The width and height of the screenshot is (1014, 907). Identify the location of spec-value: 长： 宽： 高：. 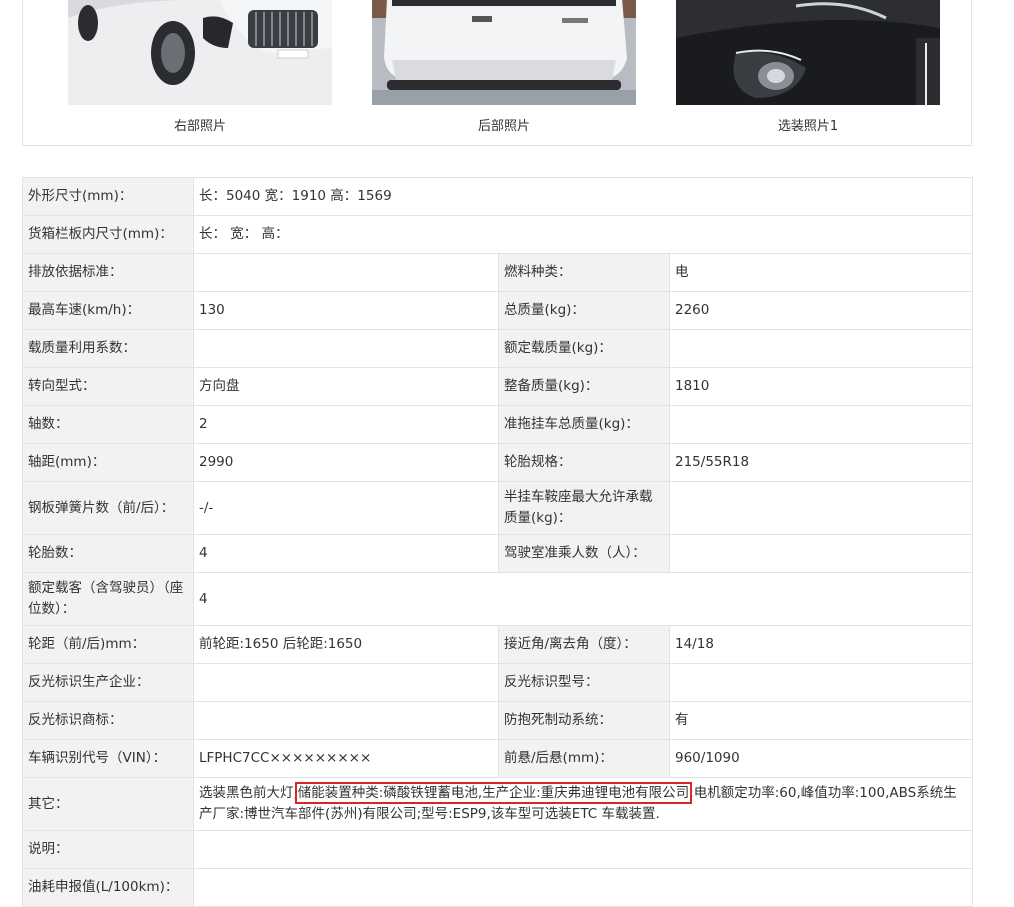
(583, 234).